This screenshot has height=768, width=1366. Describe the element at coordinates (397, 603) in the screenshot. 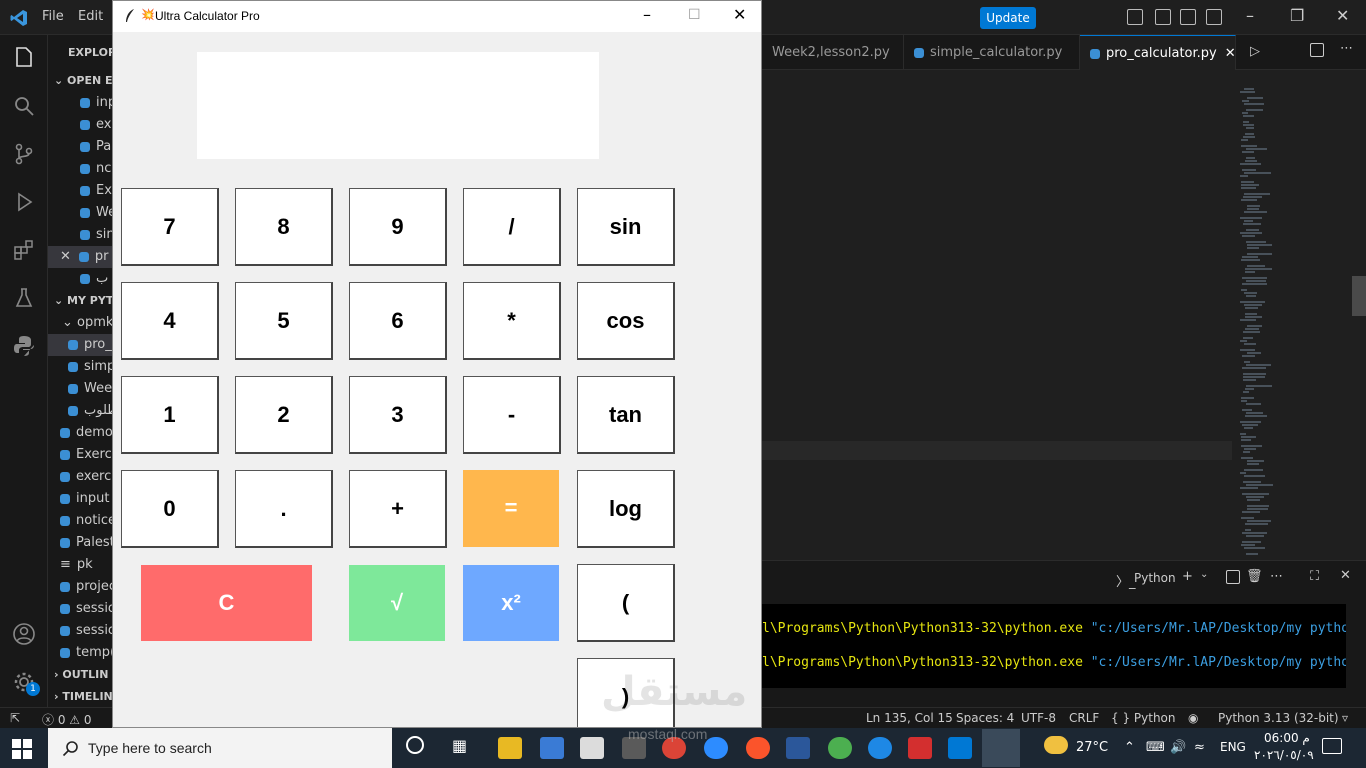

I see `square-root-button: √` at that location.